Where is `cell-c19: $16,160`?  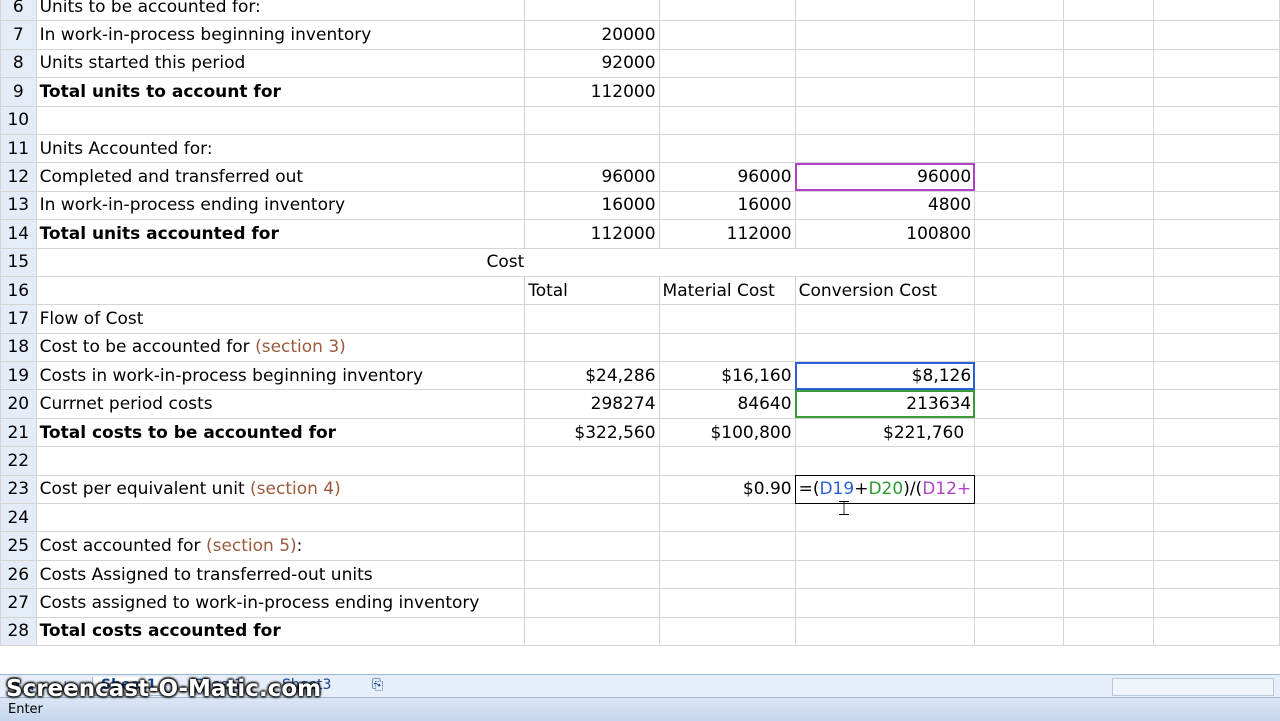
cell-c19: $16,160 is located at coordinates (727, 376).